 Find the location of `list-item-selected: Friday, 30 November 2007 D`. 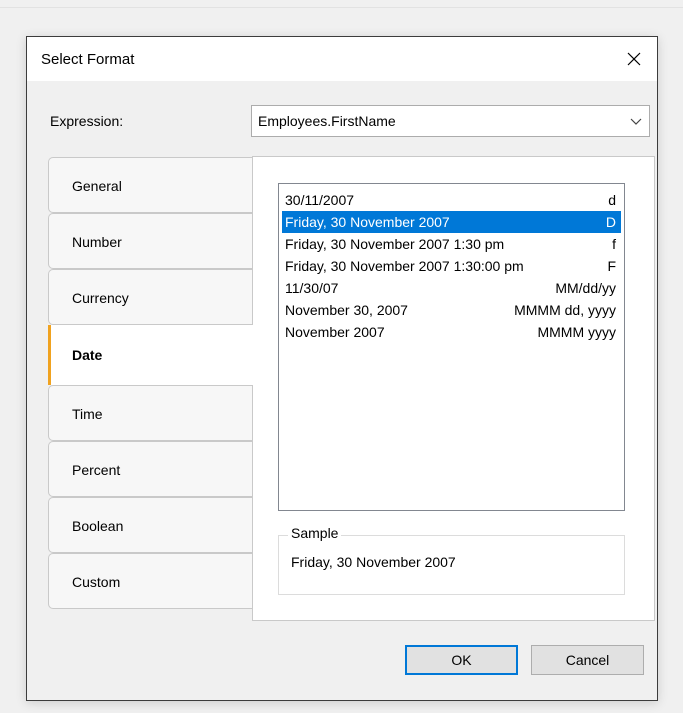

list-item-selected: Friday, 30 November 2007 D is located at coordinates (451, 222).